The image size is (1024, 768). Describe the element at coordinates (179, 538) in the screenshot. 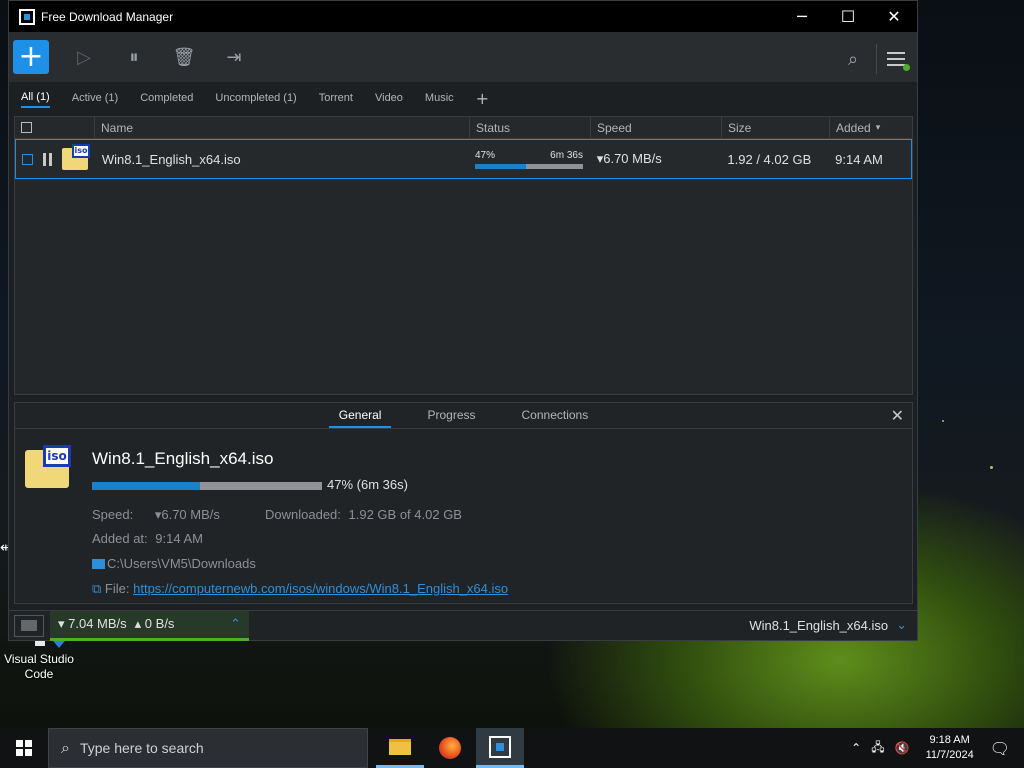

I see `added-value: 9:14 AM` at that location.